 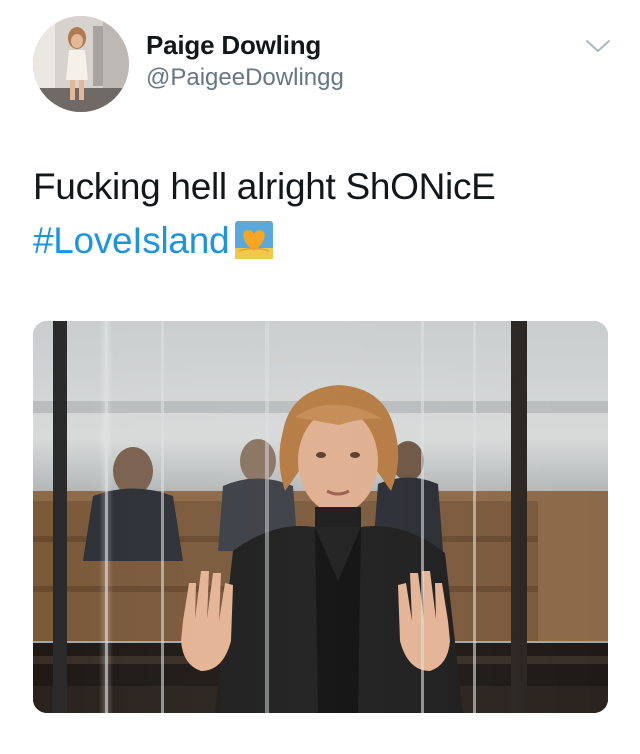 I want to click on author-names: Paige Dowling @PaigeeDowlingg, so click(x=245, y=61).